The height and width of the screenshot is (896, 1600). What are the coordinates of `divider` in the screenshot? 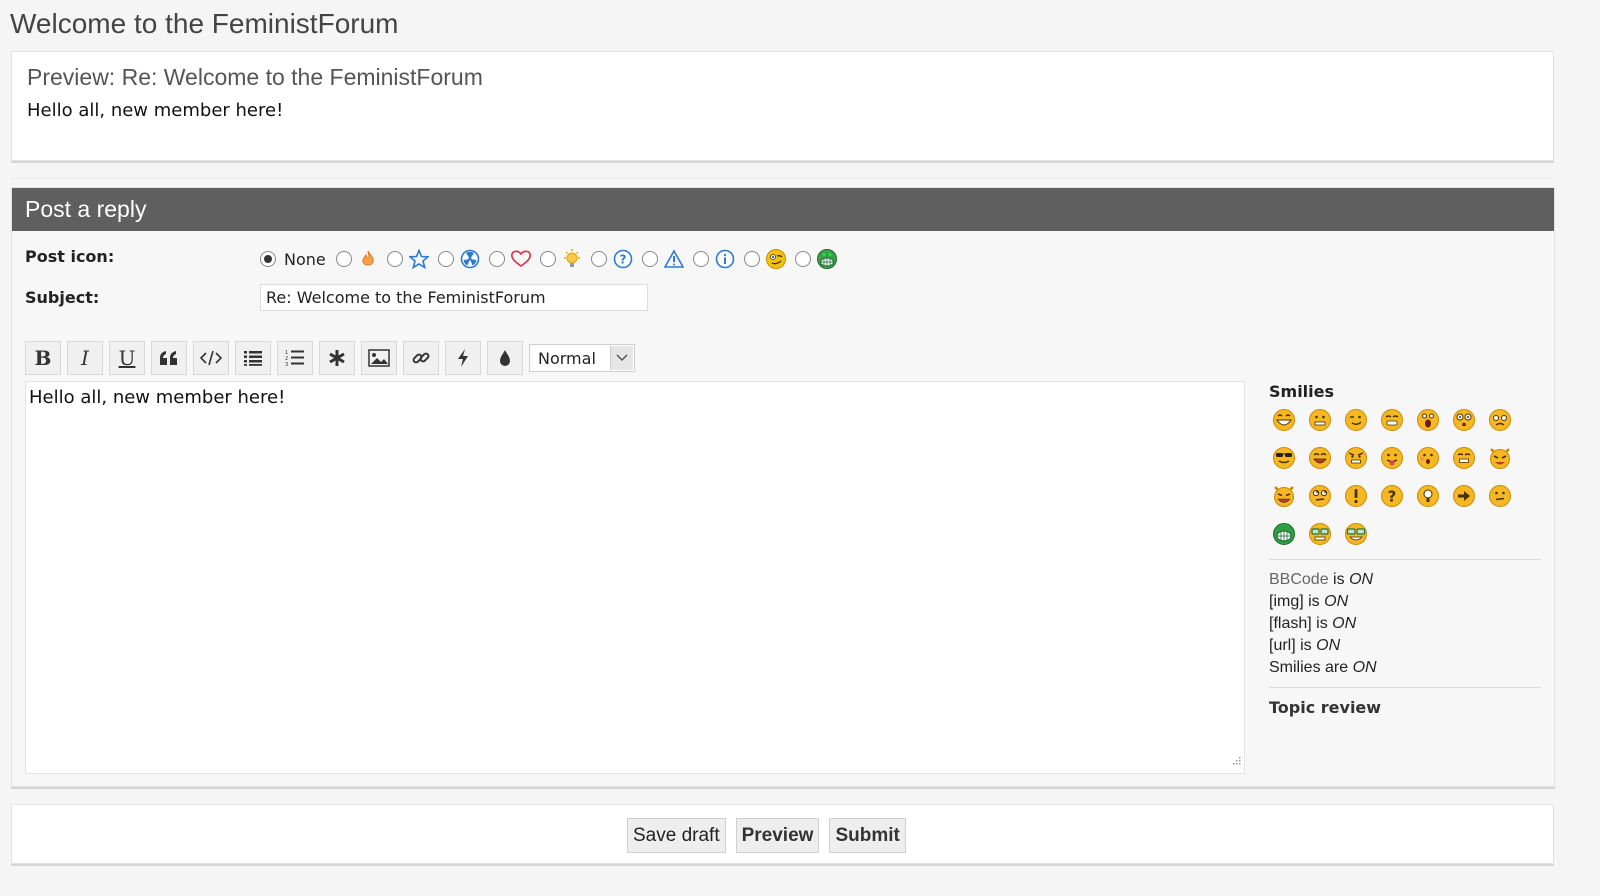 It's located at (782, 178).